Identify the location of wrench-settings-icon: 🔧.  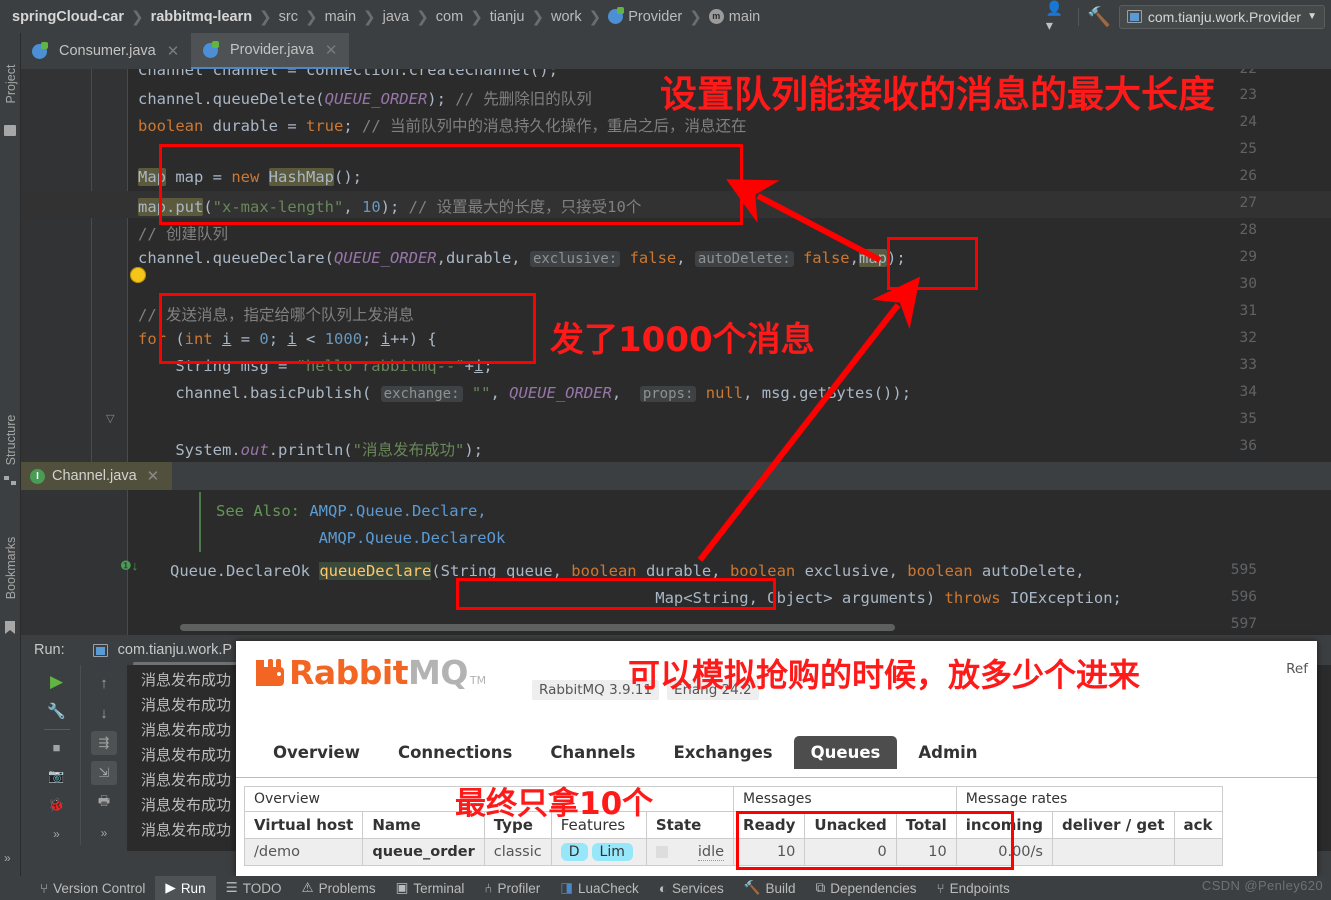
(57, 711).